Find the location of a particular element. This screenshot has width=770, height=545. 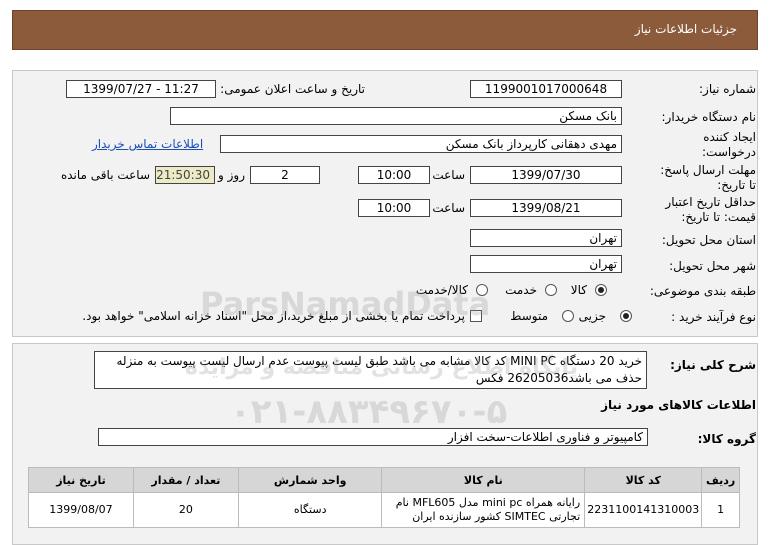

cell-date: 1399/08/07 is located at coordinates (81, 510).